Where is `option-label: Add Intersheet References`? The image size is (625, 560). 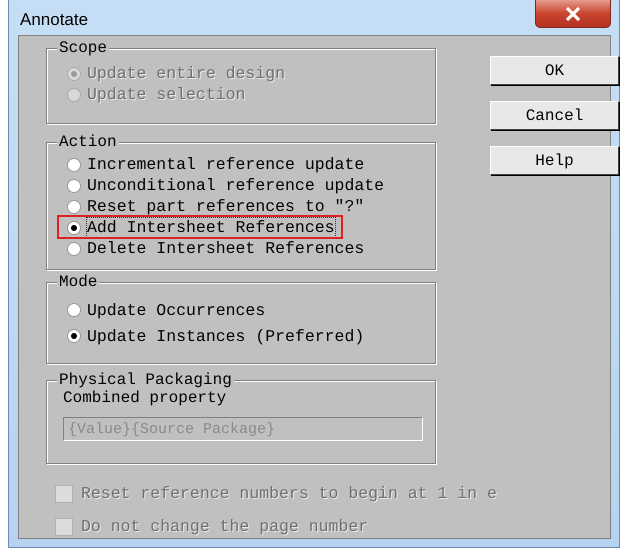
option-label: Add Intersheet References is located at coordinates (211, 227).